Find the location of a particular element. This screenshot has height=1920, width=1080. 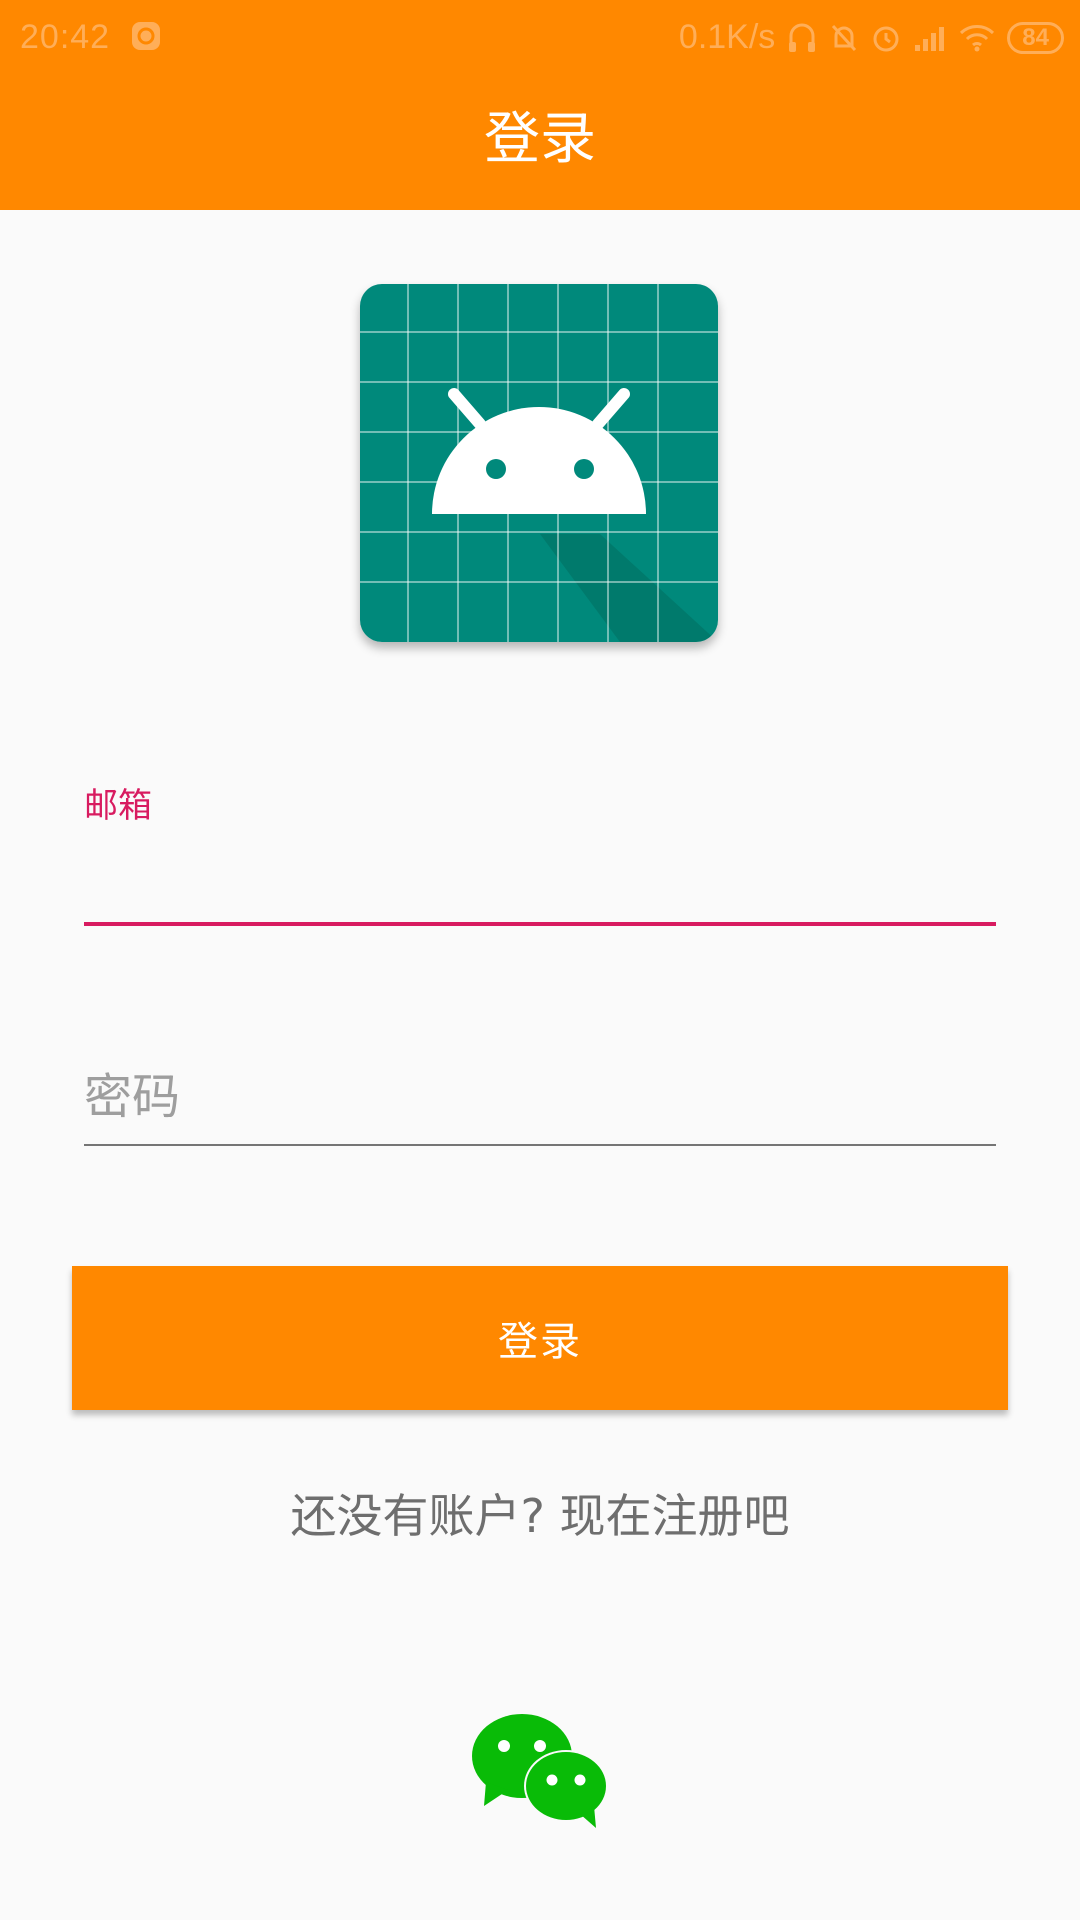

status-bar: 20:42 0.1K/s 84 is located at coordinates (540, 37).